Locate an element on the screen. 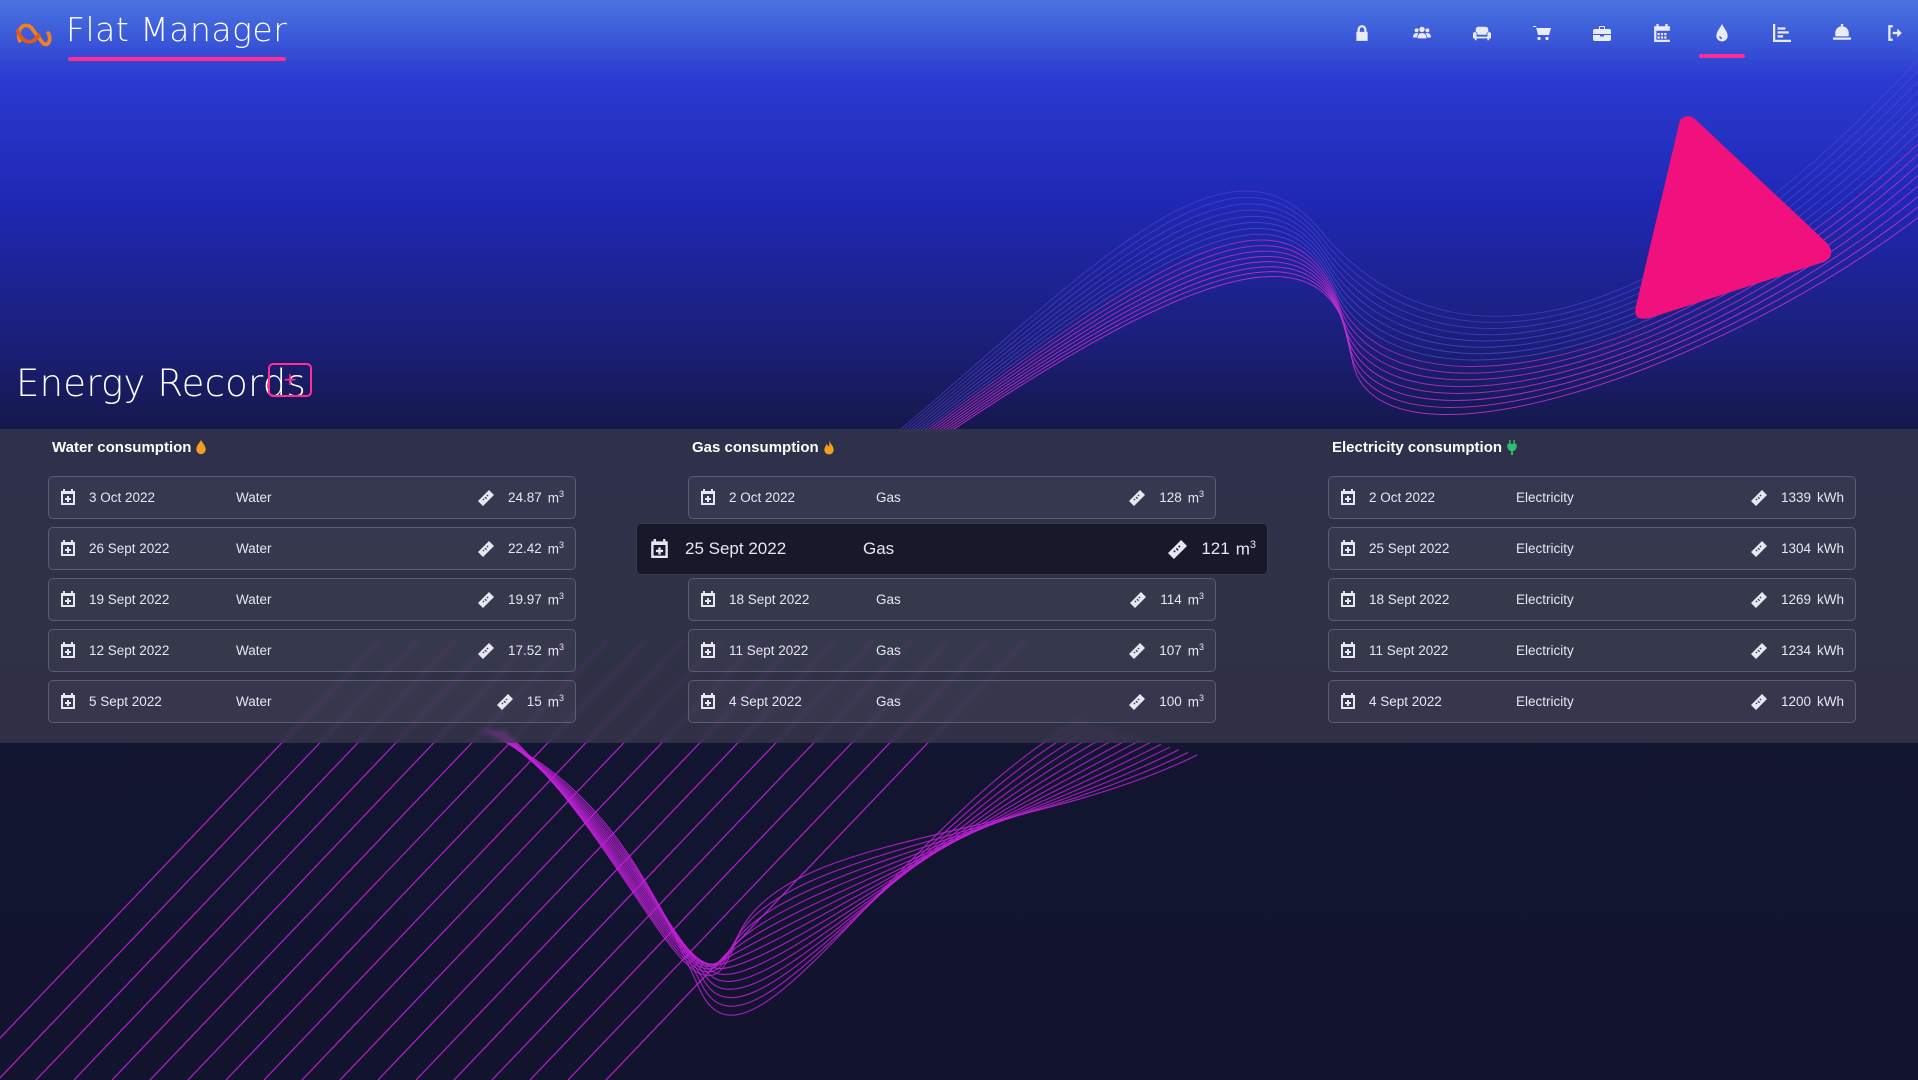 The height and width of the screenshot is (1080, 1918). list-item: 26 Sept 2022 Water 22.42 m3 is located at coordinates (312, 548).